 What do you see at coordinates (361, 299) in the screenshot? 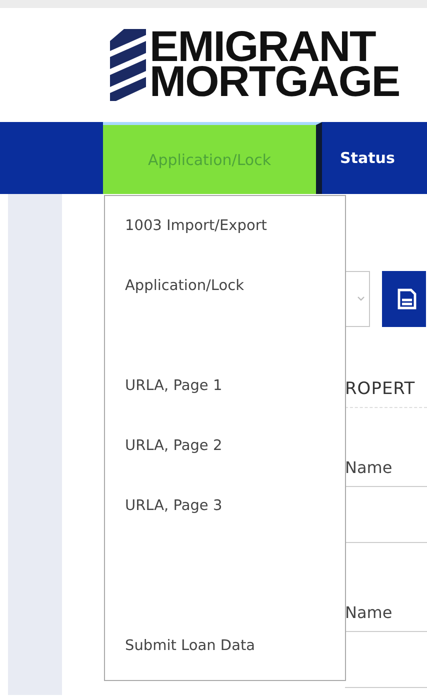
I see `chevron-icon` at bounding box center [361, 299].